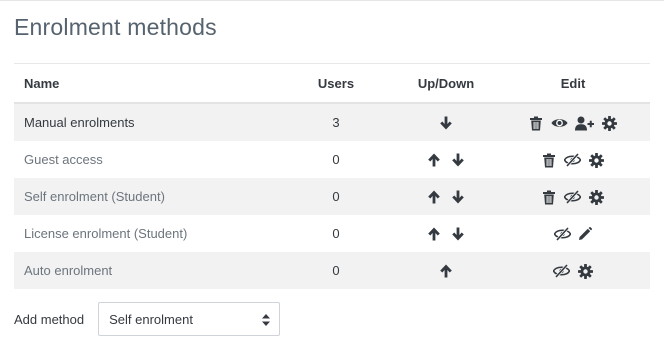 This screenshot has height=352, width=664. What do you see at coordinates (106, 233) in the screenshot?
I see `row-name: License enrolment (Student)` at bounding box center [106, 233].